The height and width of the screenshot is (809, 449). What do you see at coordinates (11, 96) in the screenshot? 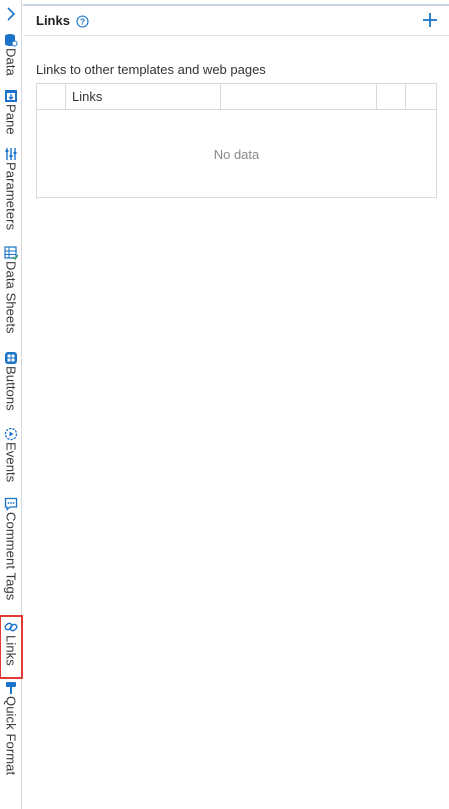
I see `pane-icon` at bounding box center [11, 96].